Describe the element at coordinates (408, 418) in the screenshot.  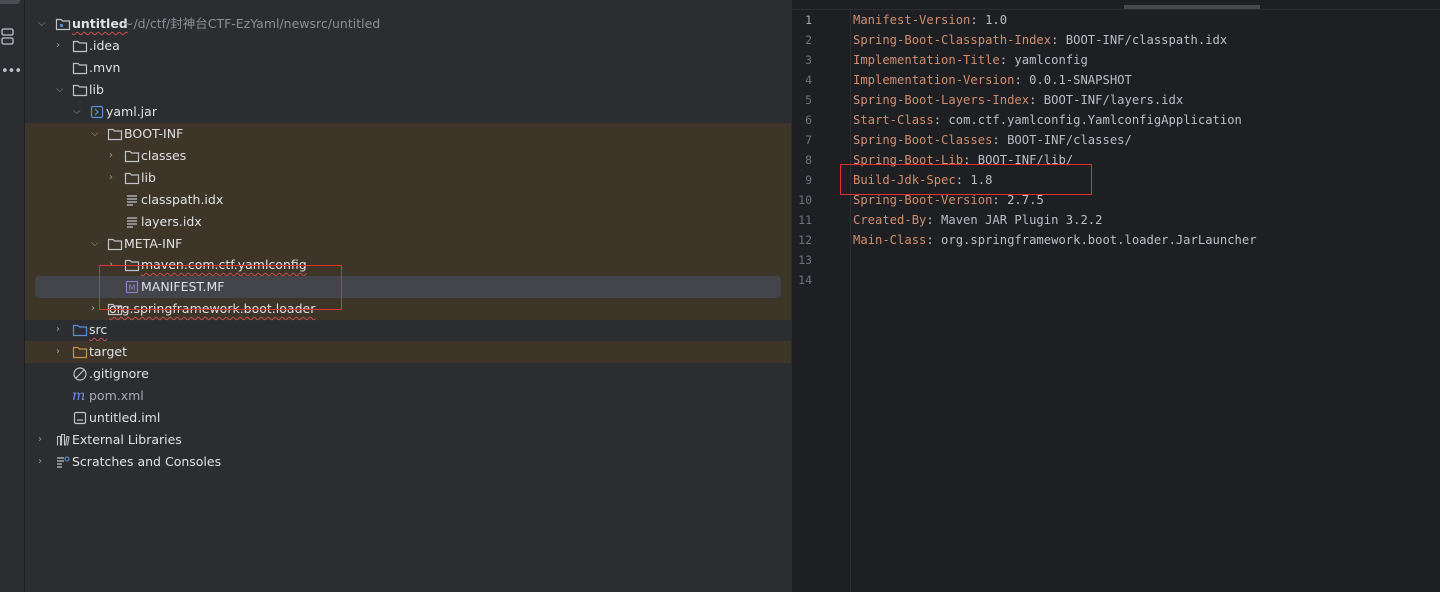
I see `tree-item-iml: untitled.iml` at that location.